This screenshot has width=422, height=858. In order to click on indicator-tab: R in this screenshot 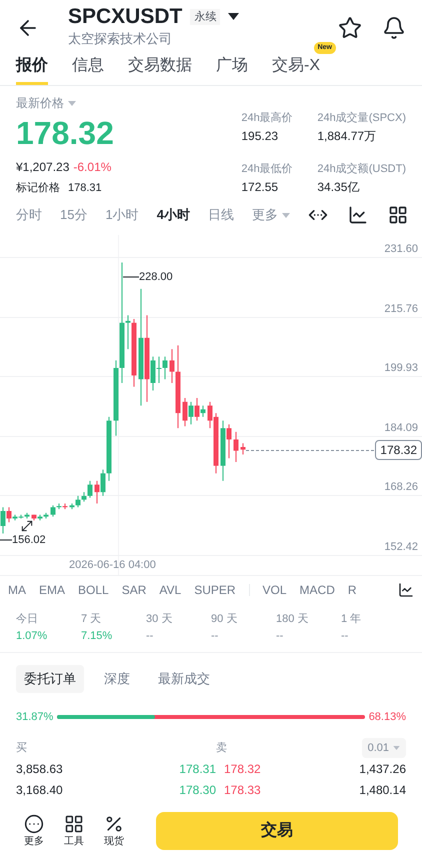, I will do `click(352, 589)`.